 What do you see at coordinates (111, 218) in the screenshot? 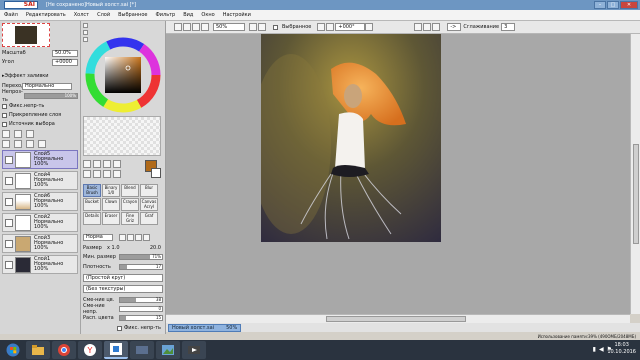
I see `tool-eraser: Eraser` at bounding box center [111, 218].